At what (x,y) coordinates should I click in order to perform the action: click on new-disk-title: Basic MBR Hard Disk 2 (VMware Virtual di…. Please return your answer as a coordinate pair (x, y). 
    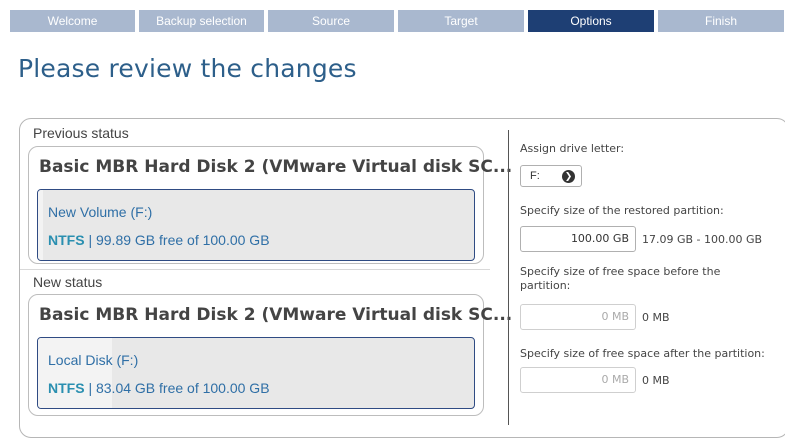
    Looking at the image, I should click on (276, 315).